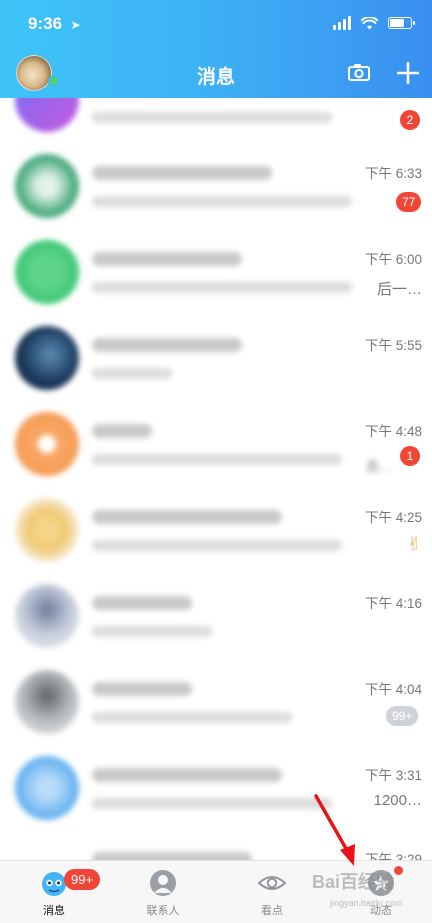  I want to click on battery-icon, so click(401, 23).